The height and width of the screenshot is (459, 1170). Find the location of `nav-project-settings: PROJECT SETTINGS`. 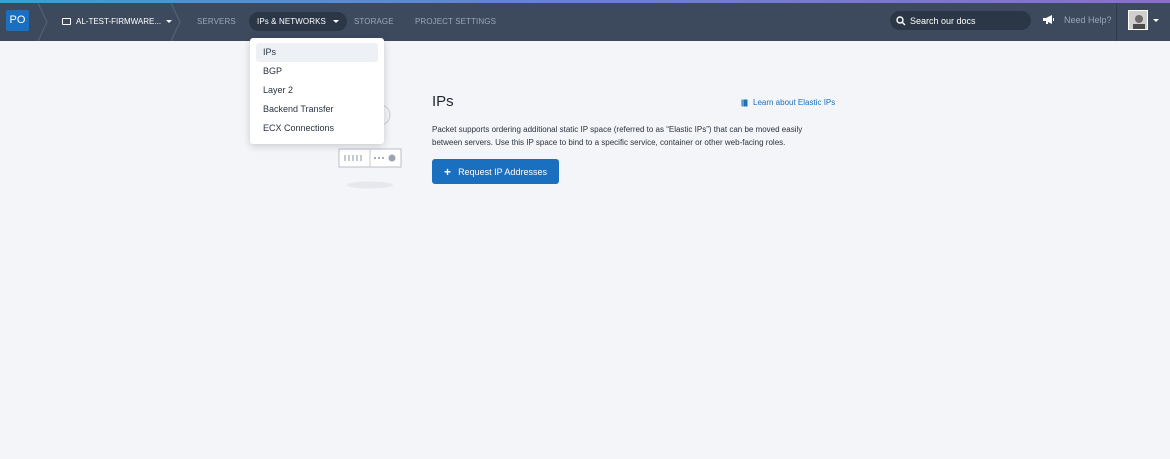

nav-project-settings: PROJECT SETTINGS is located at coordinates (455, 21).